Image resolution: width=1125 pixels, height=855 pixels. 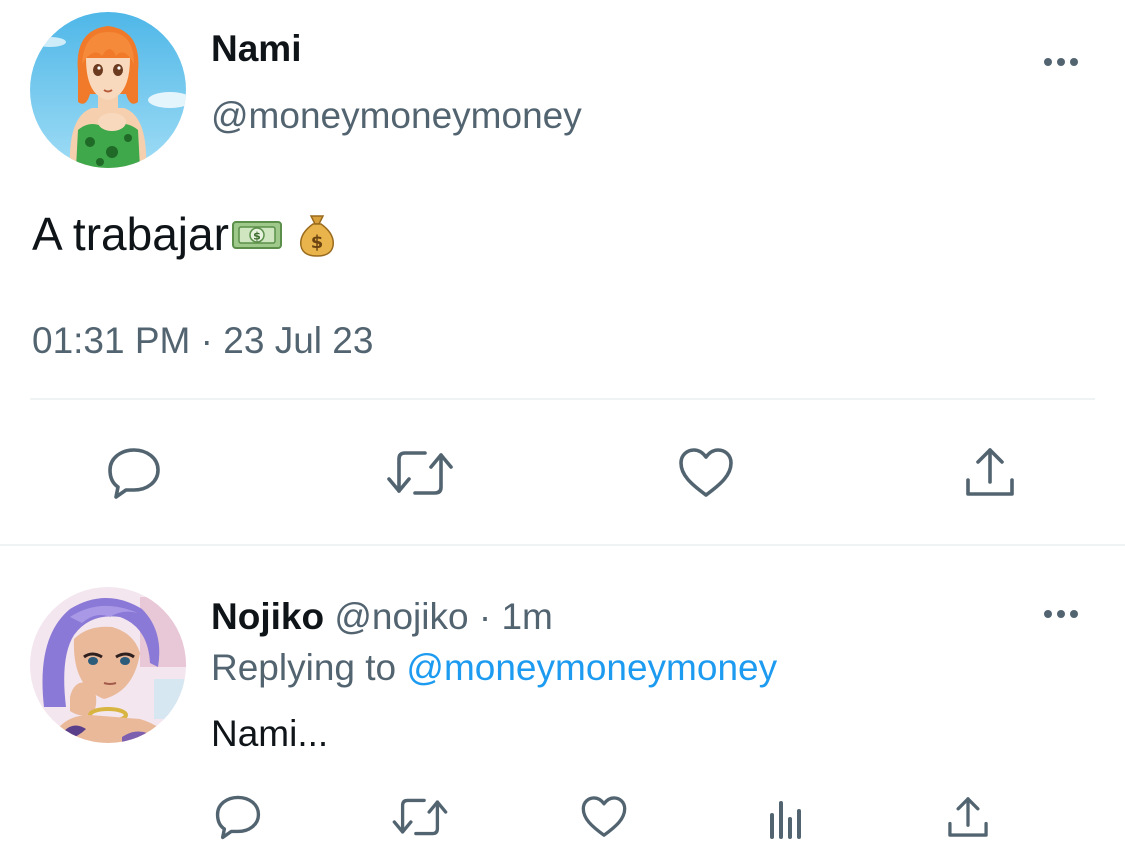 I want to click on reply-share-button, so click(x=968, y=817).